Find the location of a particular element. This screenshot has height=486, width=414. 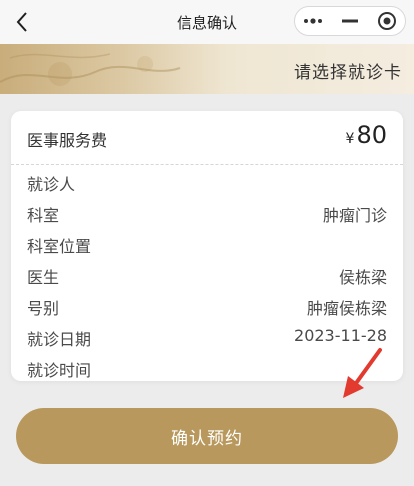

mini-program-capsule is located at coordinates (350, 21).